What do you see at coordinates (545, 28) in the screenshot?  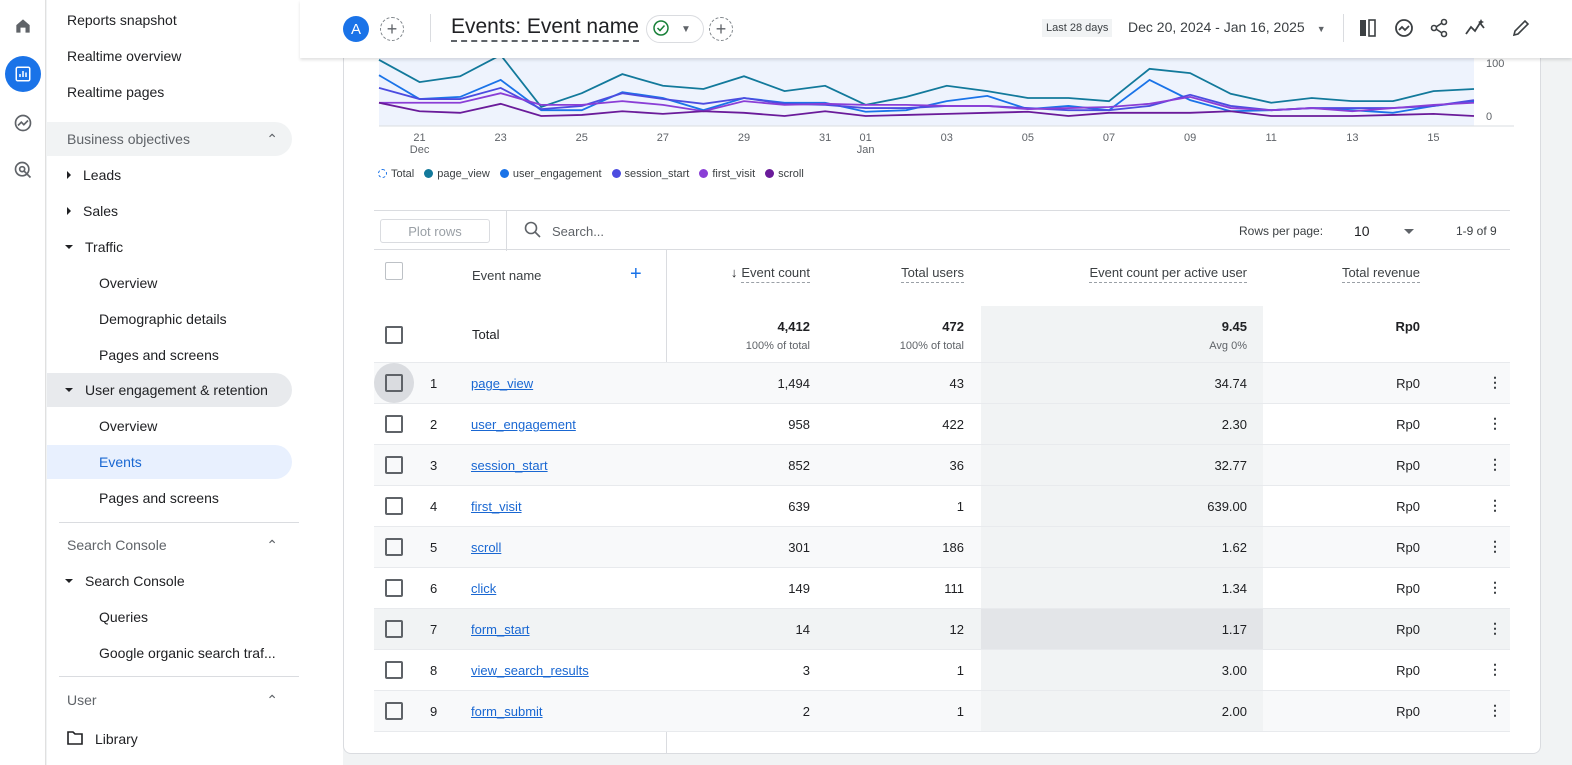 I see `page-title: Events: Event name` at bounding box center [545, 28].